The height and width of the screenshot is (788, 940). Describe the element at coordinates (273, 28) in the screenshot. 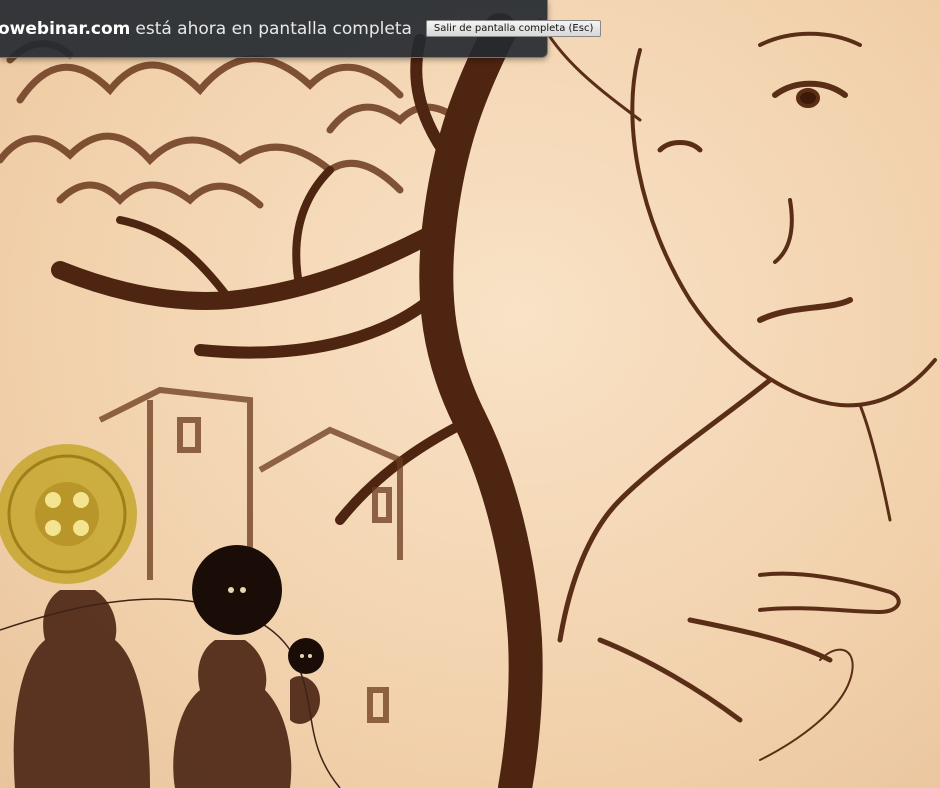

I see `fullscreen-text: está ahora en pantalla completa` at that location.